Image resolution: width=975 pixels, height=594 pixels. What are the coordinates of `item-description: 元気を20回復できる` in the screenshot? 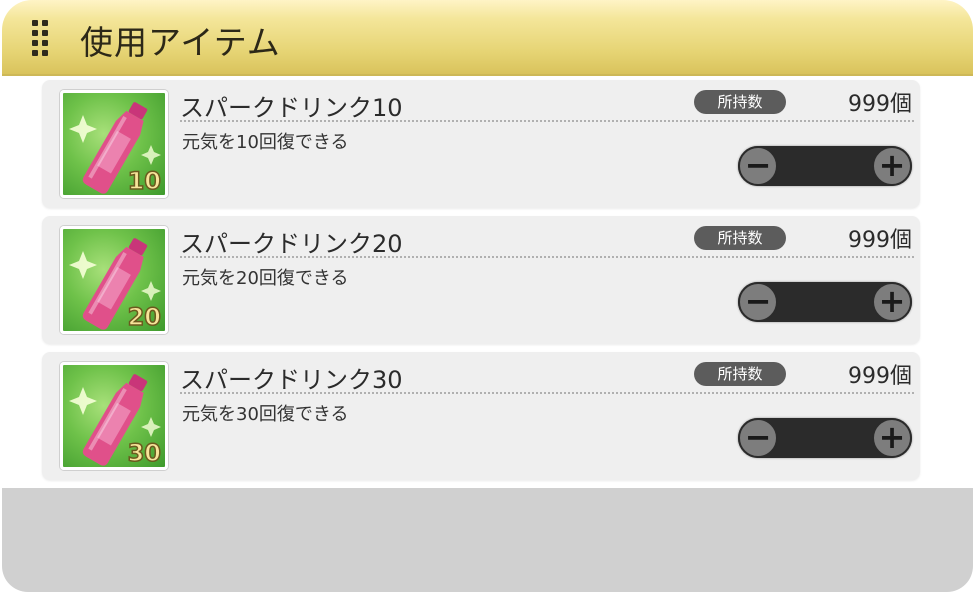 It's located at (265, 278).